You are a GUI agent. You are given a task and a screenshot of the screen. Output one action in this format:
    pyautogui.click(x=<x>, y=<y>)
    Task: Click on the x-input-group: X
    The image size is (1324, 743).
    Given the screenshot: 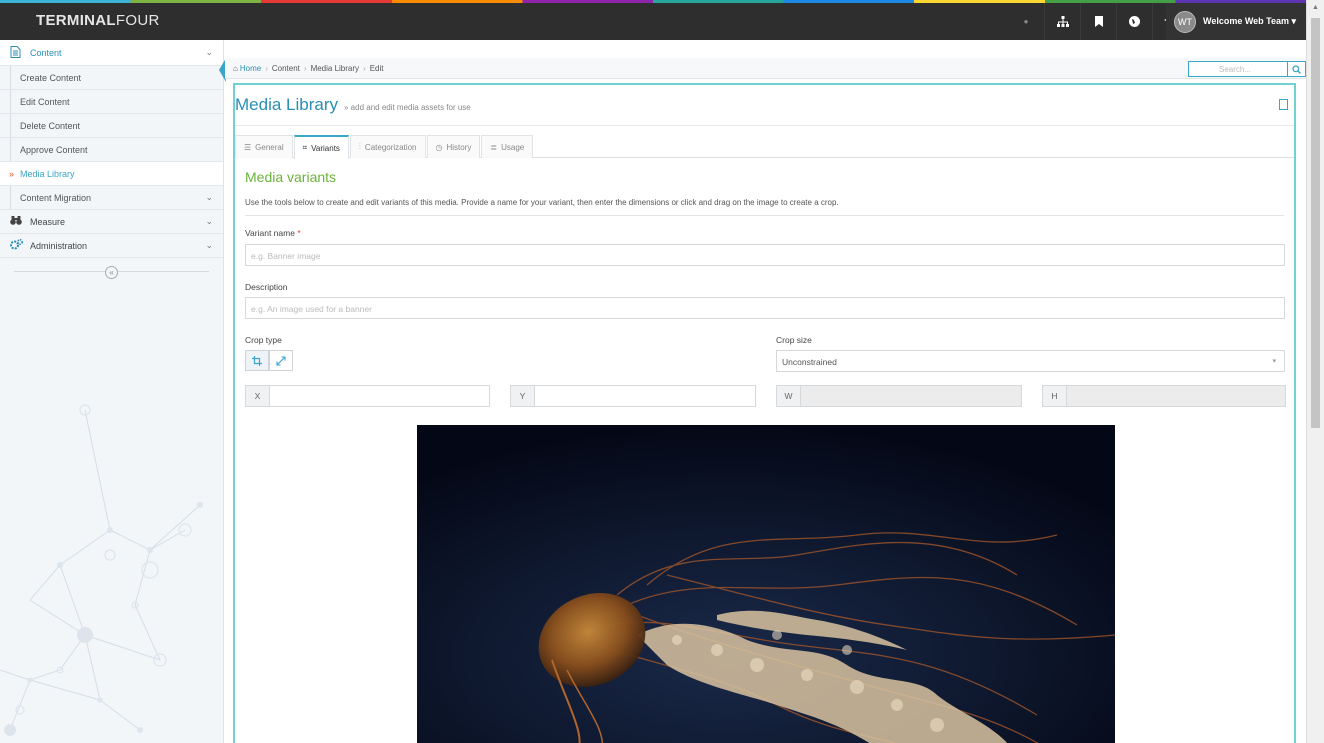 What is the action you would take?
    pyautogui.click(x=367, y=396)
    